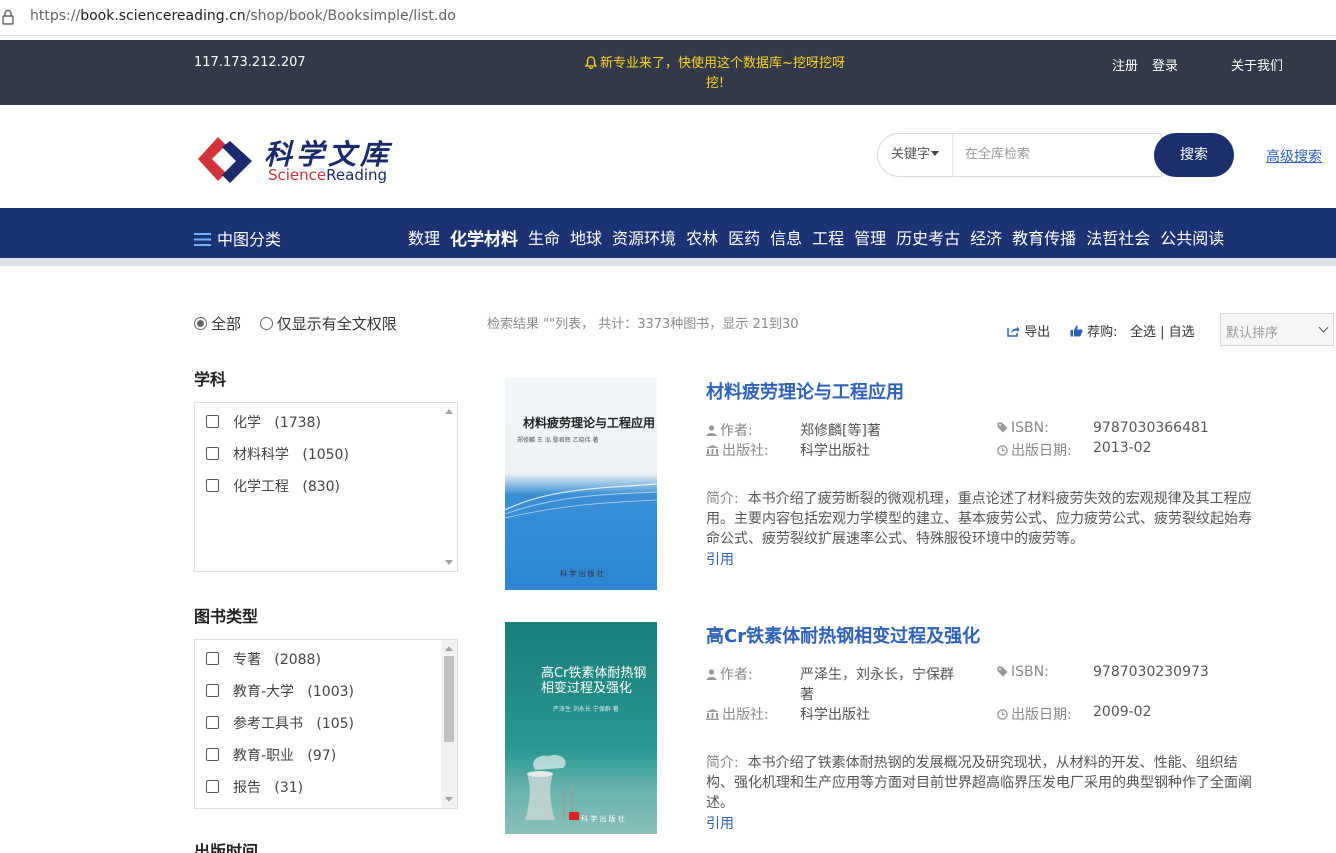 The width and height of the screenshot is (1336, 853). I want to click on subject-facet-list: 化学 (1738) 材料科学 (1050) 化学工程 (830), so click(326, 487).